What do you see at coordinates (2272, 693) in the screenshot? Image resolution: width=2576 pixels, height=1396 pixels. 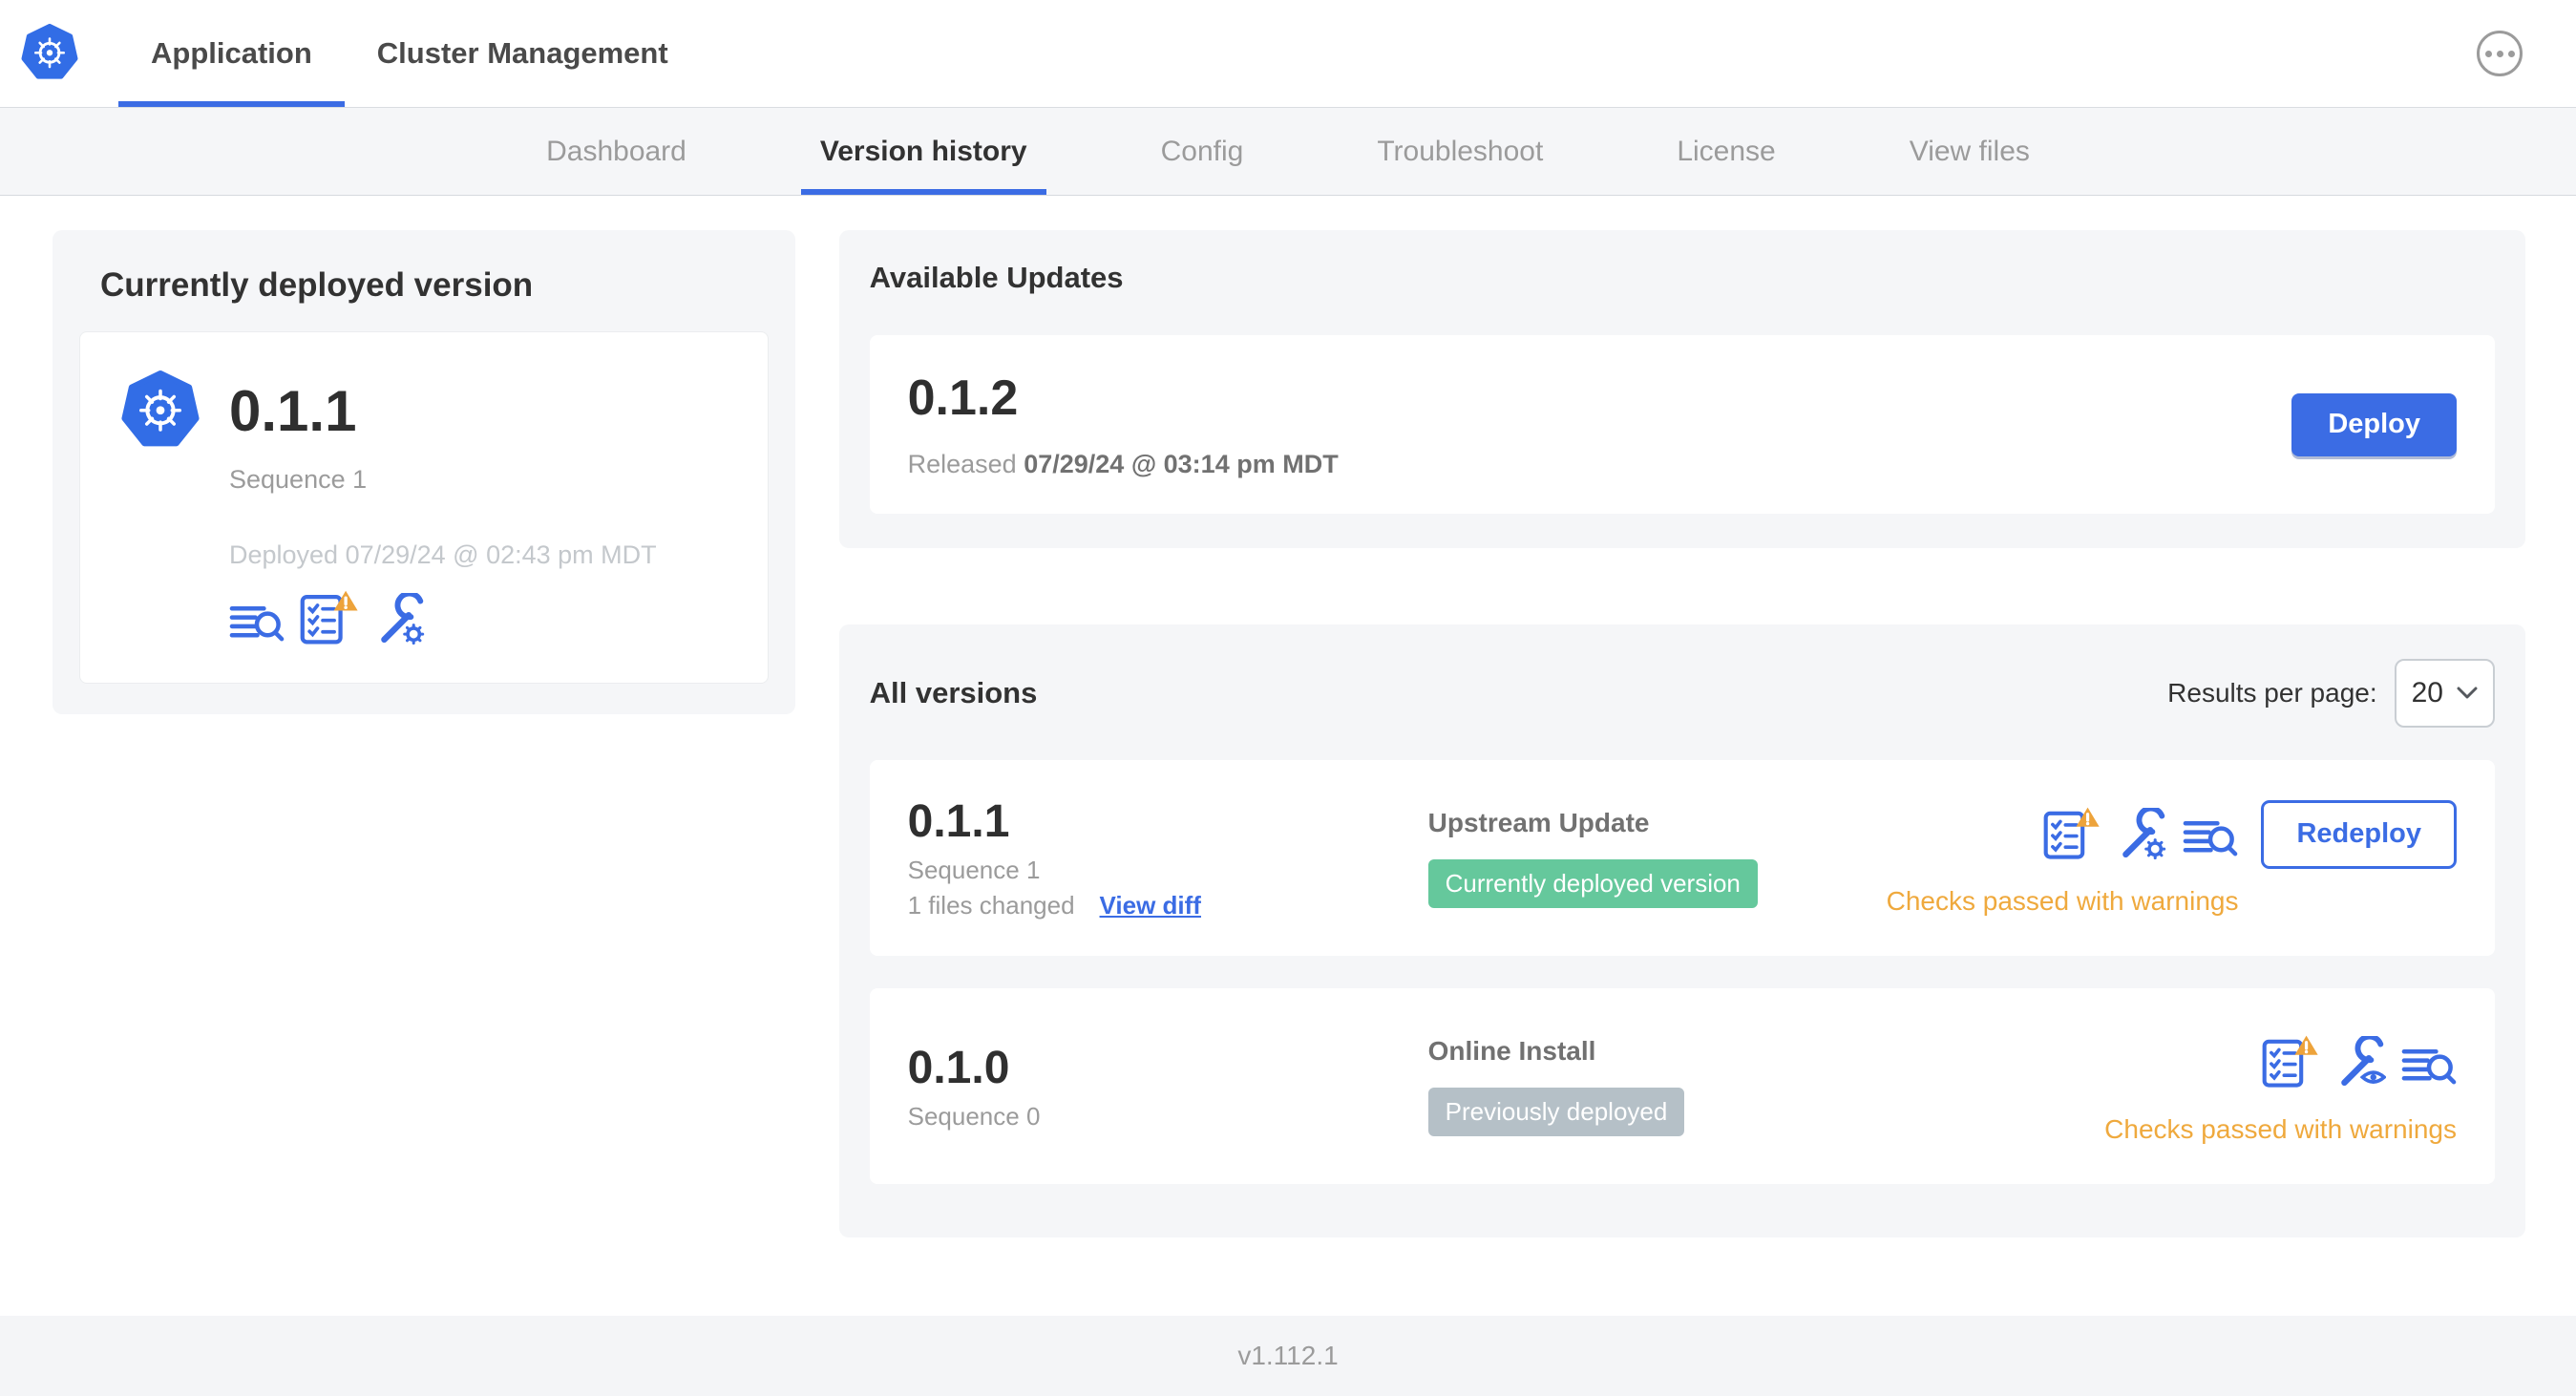 I see `results-per-page-label: Results per page:` at bounding box center [2272, 693].